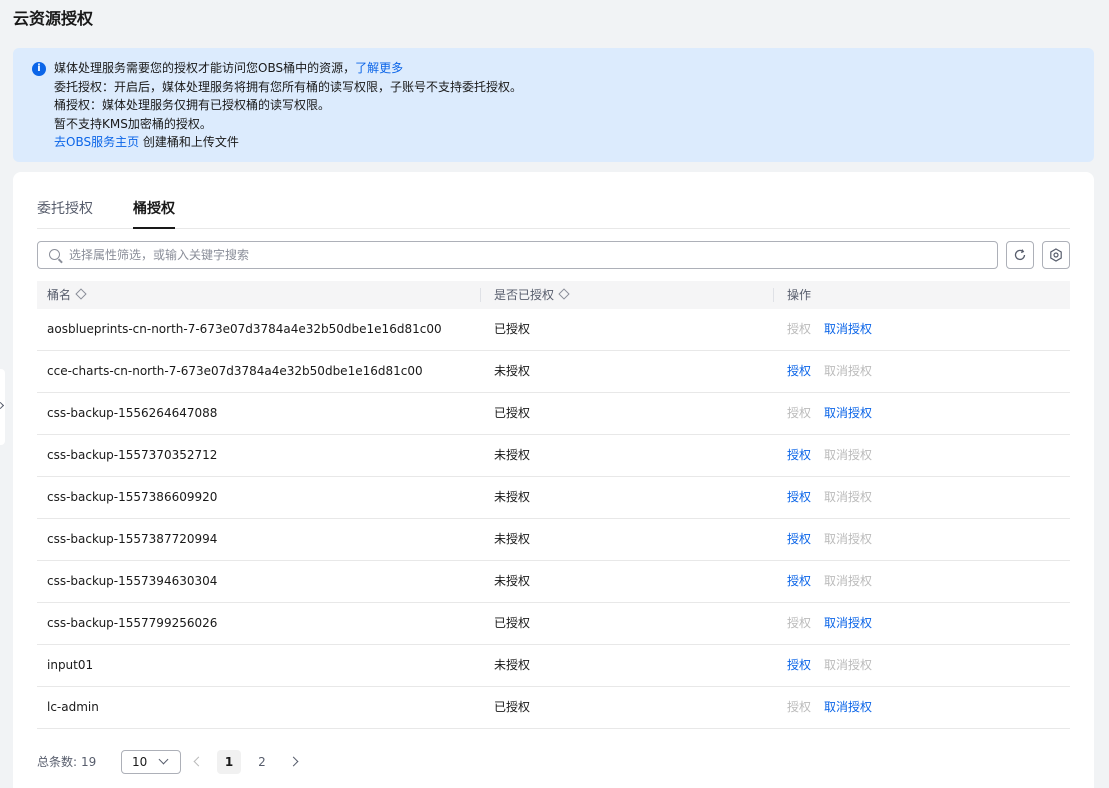 The height and width of the screenshot is (788, 1109). What do you see at coordinates (574, 68) in the screenshot?
I see `notice-line-1: 媒体处理服务需要您的授权才能访问您OBS桶中的资源，了解更多` at bounding box center [574, 68].